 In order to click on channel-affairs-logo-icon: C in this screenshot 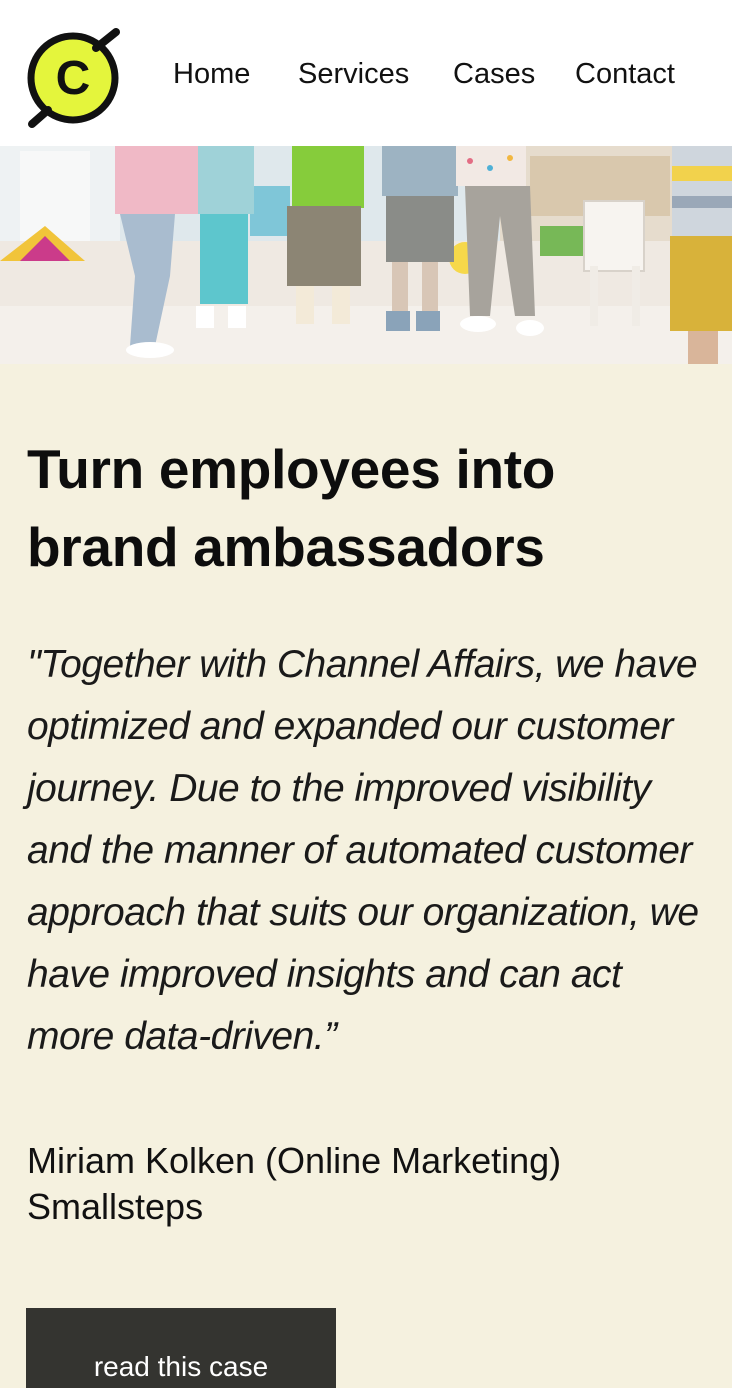, I will do `click(73, 78)`.